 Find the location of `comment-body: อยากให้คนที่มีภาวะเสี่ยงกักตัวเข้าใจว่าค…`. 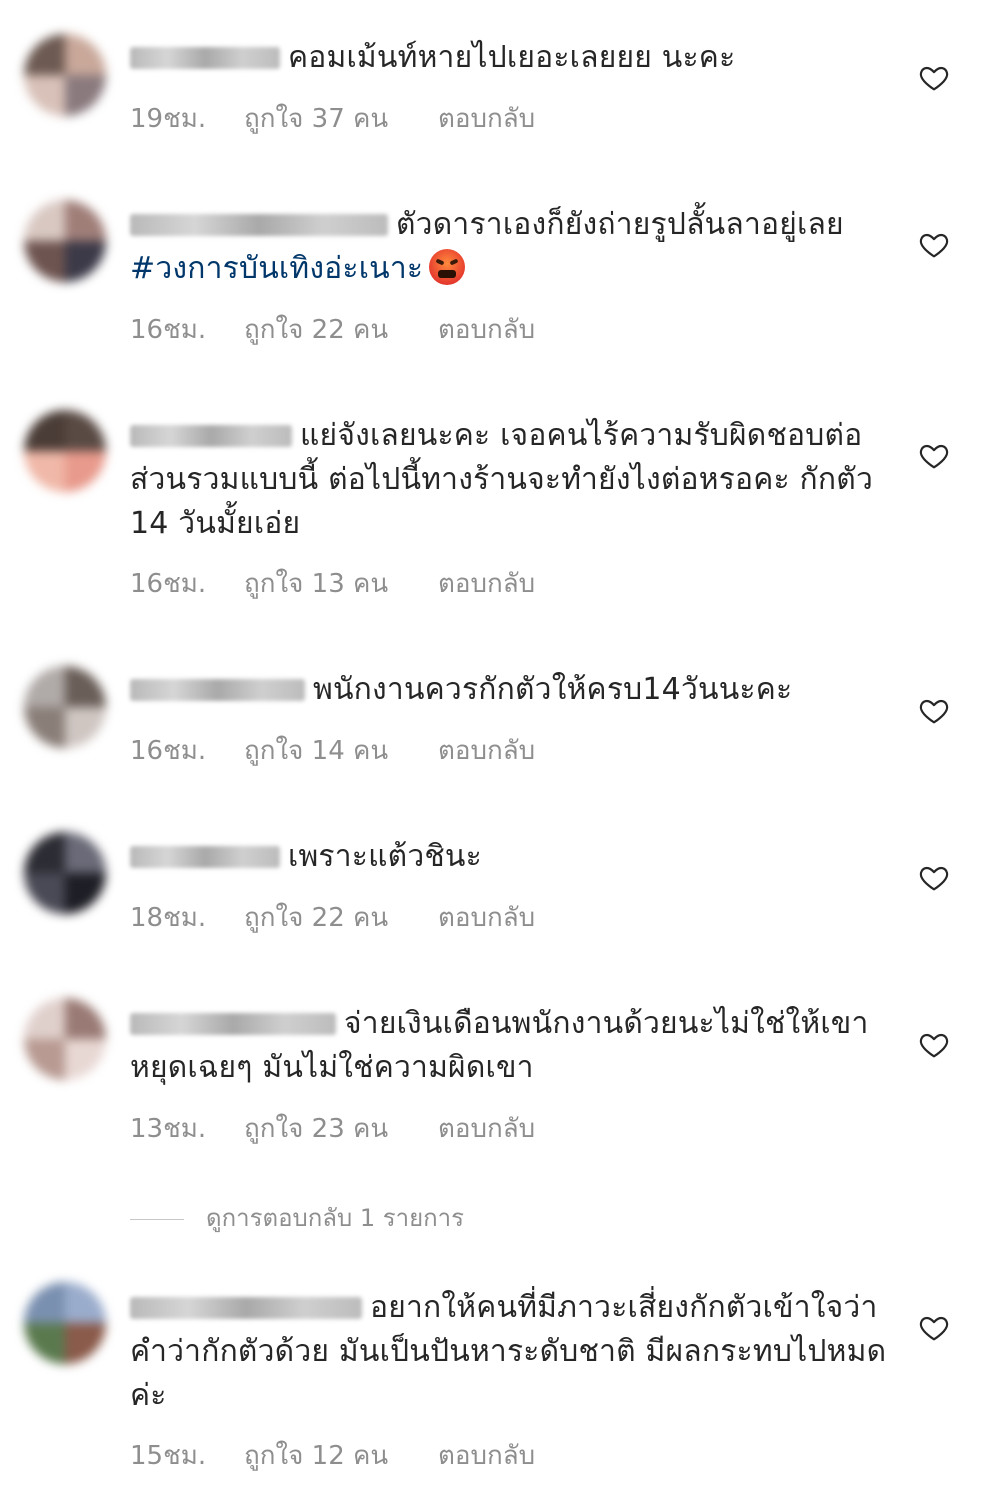

comment-body: อยากให้คนที่มีภาวะเสี่ยงกักตัวเข้าใจว่าค… is located at coordinates (510, 1352).